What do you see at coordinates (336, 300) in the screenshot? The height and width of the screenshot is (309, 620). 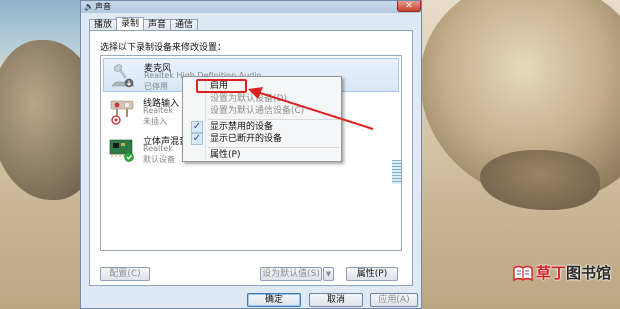 I see `cancel-button: 取消` at bounding box center [336, 300].